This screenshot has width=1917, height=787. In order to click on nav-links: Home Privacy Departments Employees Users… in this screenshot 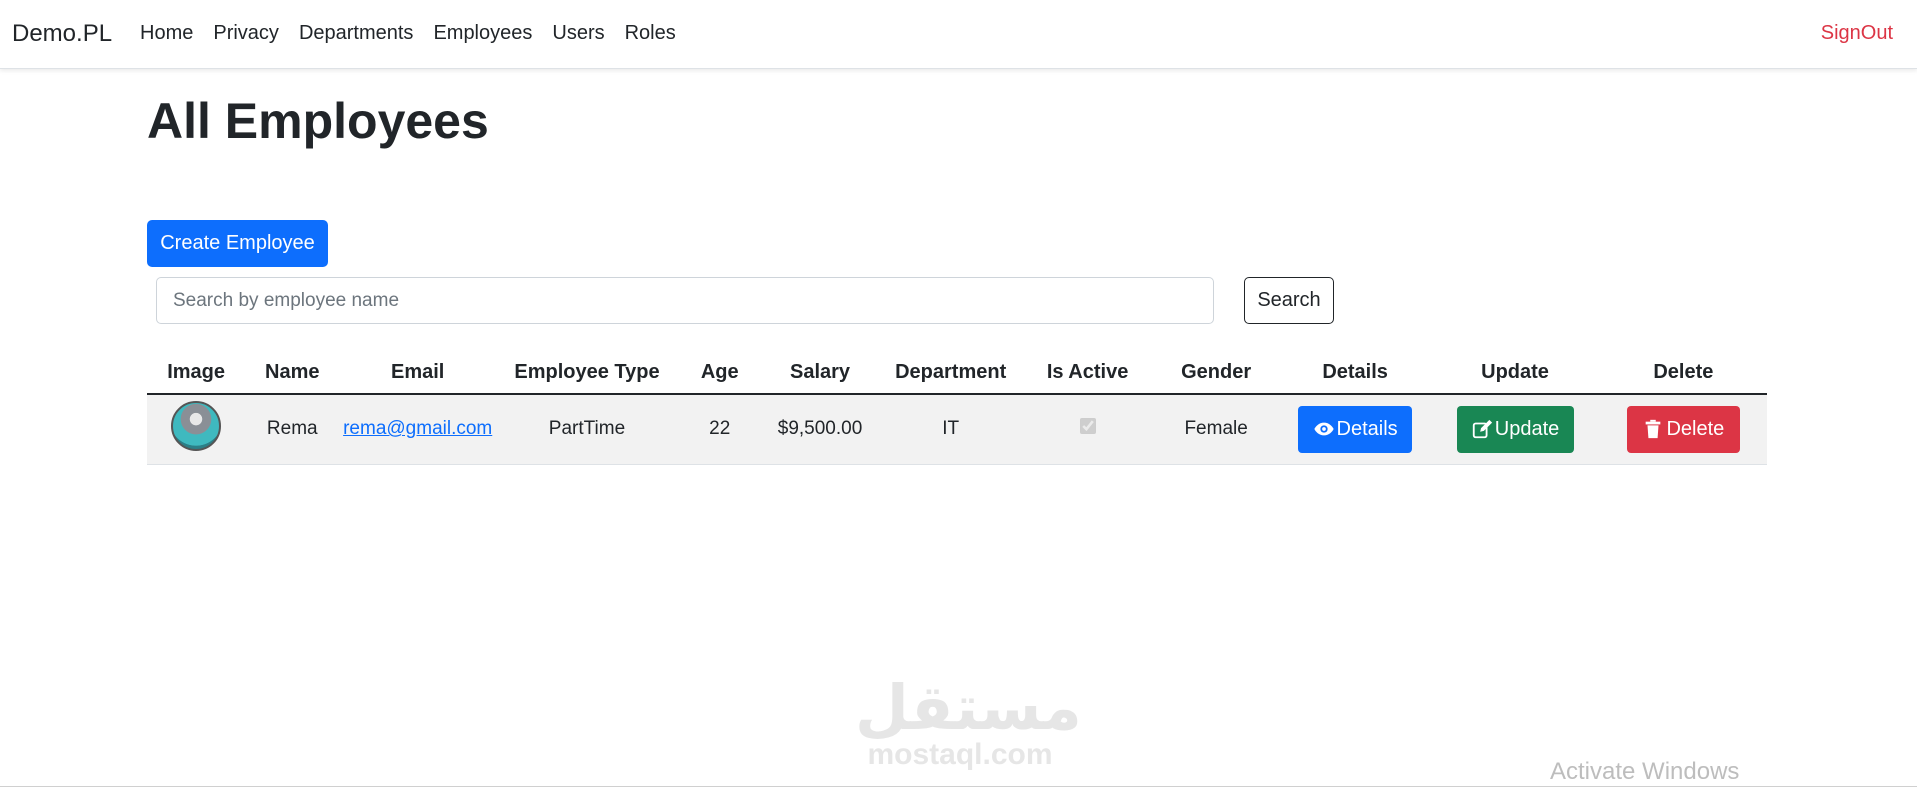, I will do `click(408, 33)`.